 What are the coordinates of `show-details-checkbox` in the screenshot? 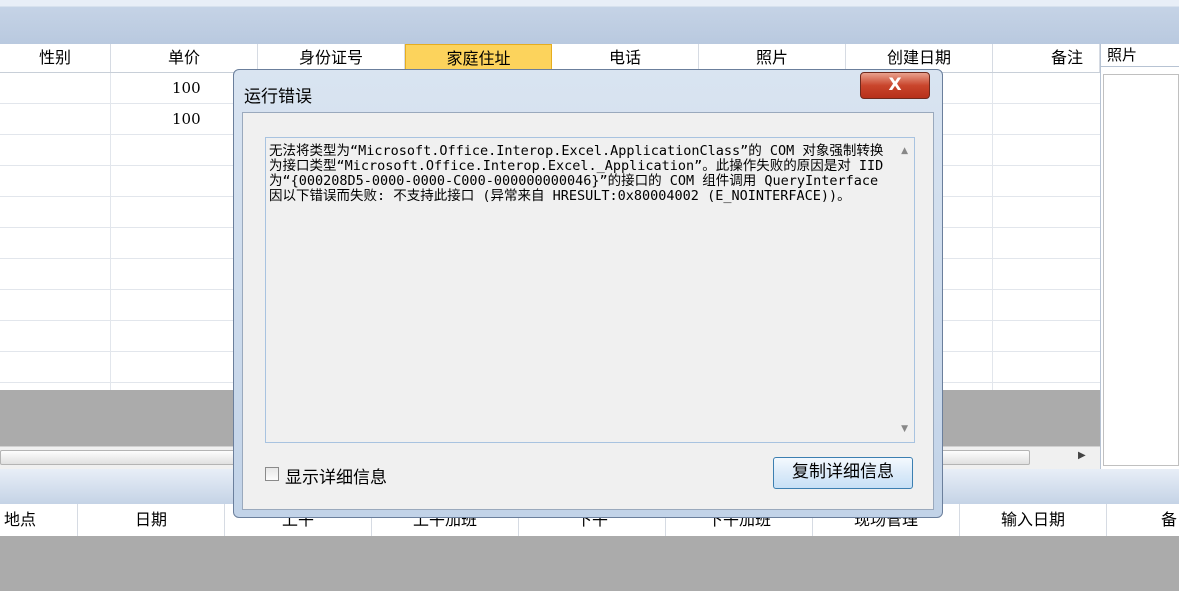 It's located at (272, 474).